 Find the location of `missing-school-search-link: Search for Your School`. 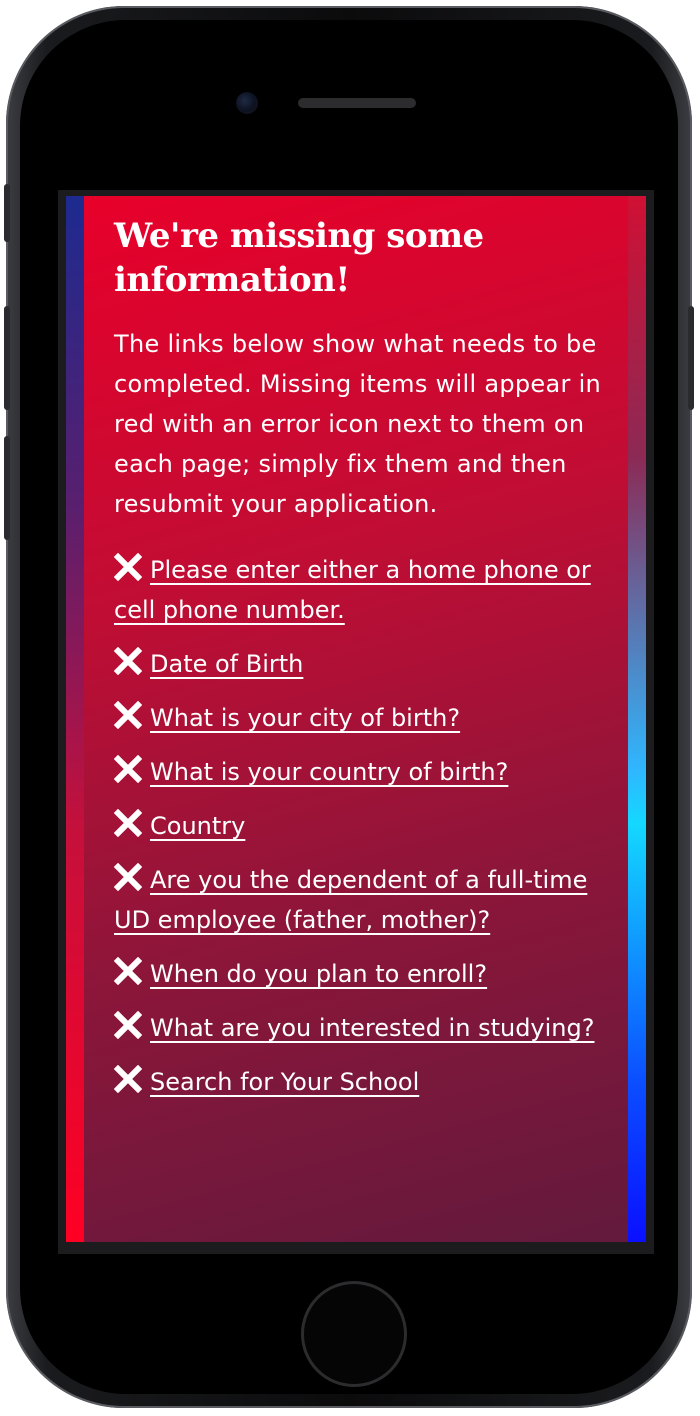

missing-school-search-link: Search for Your School is located at coordinates (284, 1082).